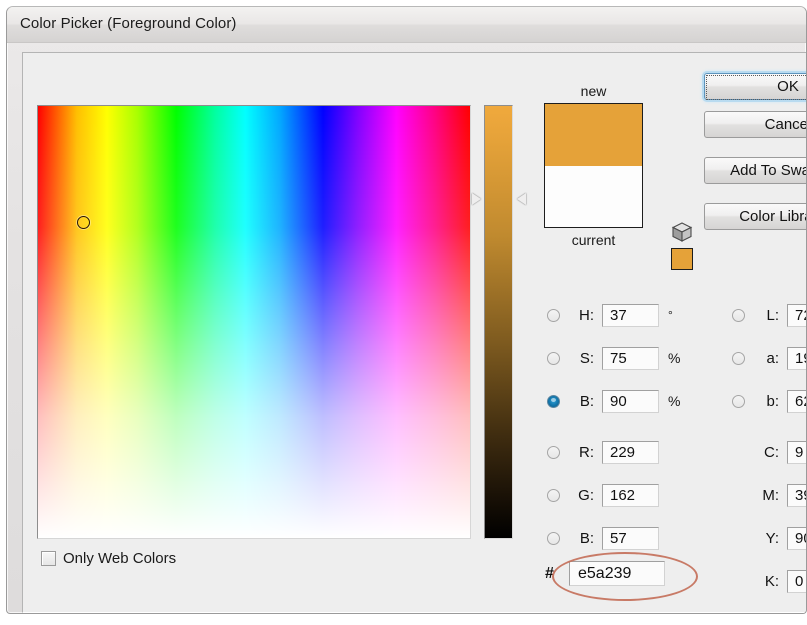  I want to click on label-s: S:, so click(586, 358).